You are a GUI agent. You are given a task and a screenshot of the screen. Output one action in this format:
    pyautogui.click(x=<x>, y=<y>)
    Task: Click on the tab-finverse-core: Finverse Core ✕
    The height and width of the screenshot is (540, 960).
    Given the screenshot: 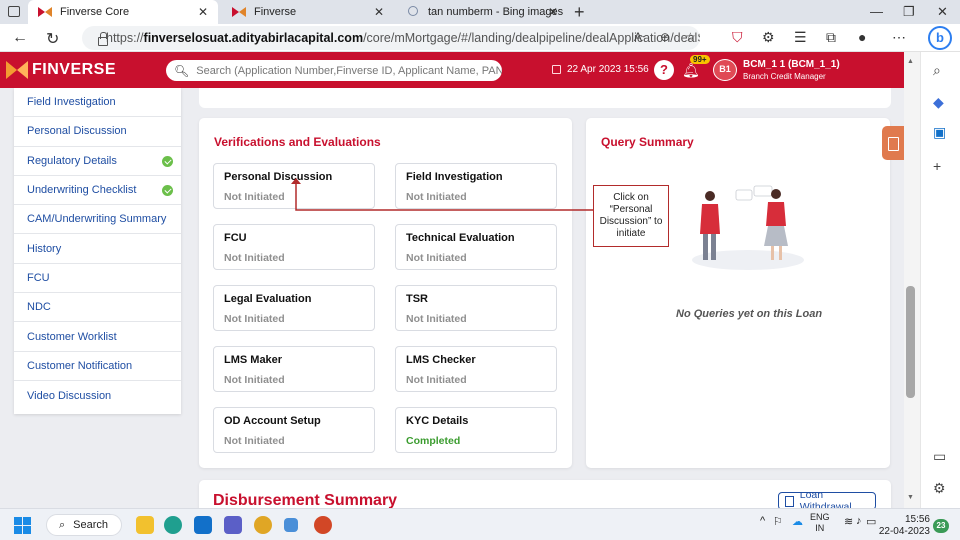 What is the action you would take?
    pyautogui.click(x=123, y=12)
    